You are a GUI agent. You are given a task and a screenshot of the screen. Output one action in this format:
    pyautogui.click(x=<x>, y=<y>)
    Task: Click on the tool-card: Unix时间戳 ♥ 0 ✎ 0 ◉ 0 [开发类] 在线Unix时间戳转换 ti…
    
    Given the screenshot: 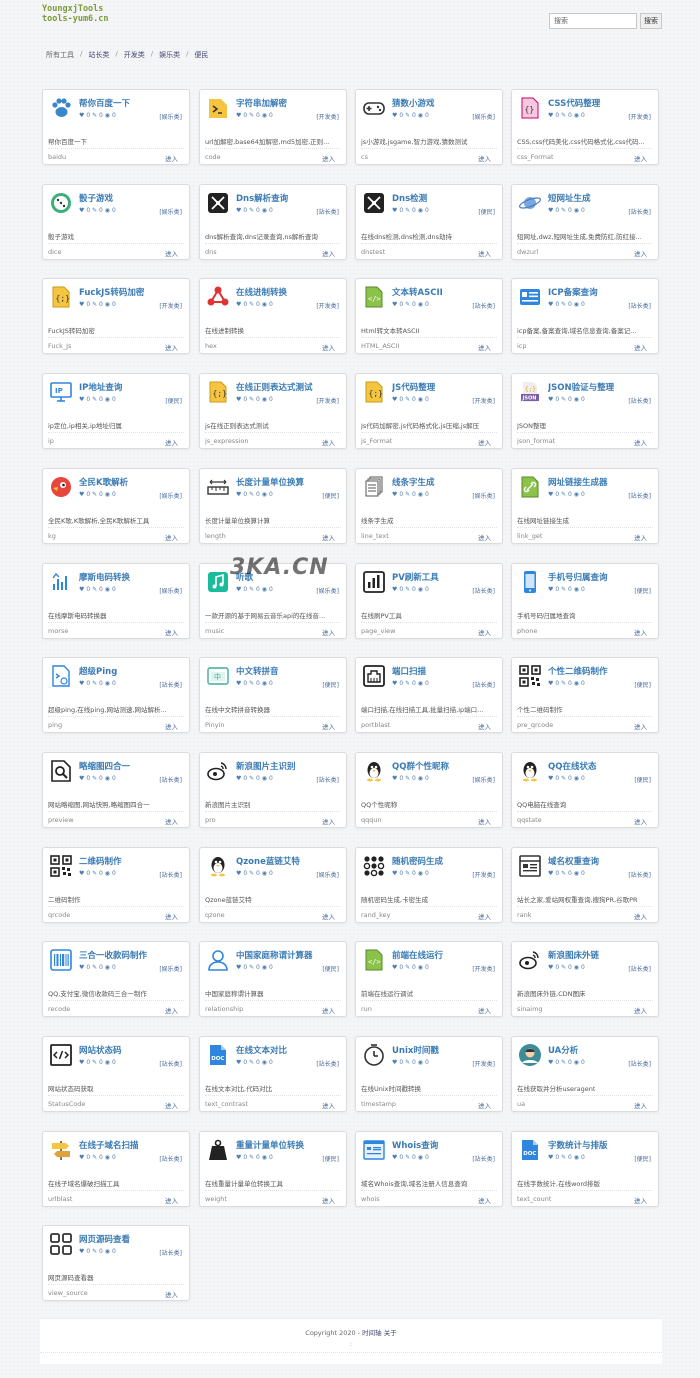 What is the action you would take?
    pyautogui.click(x=429, y=1074)
    